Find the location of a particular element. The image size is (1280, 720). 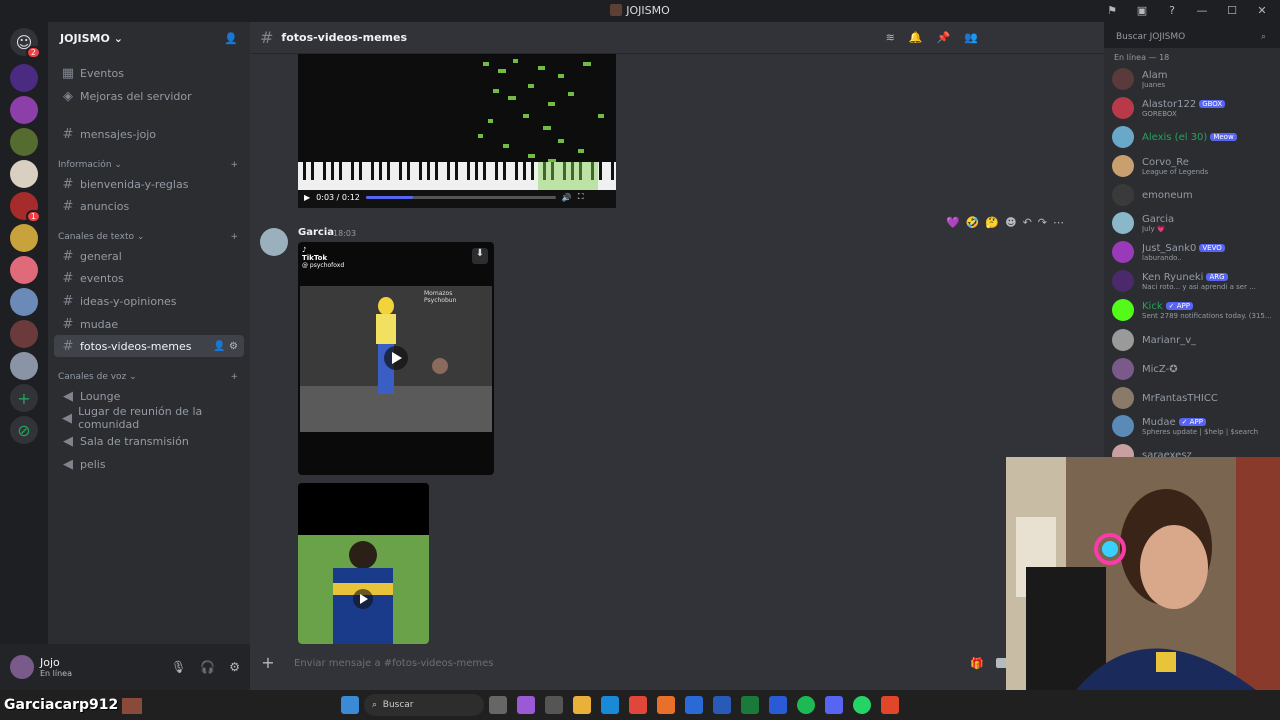

message-avatar is located at coordinates (274, 242).